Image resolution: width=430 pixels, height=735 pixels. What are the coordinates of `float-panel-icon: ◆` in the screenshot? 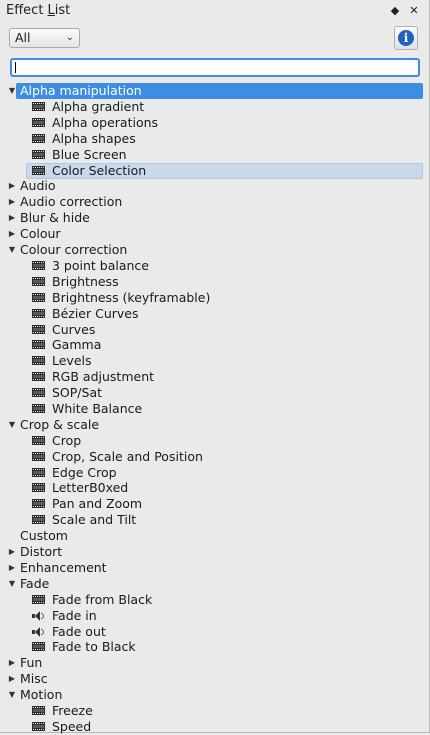 It's located at (395, 11).